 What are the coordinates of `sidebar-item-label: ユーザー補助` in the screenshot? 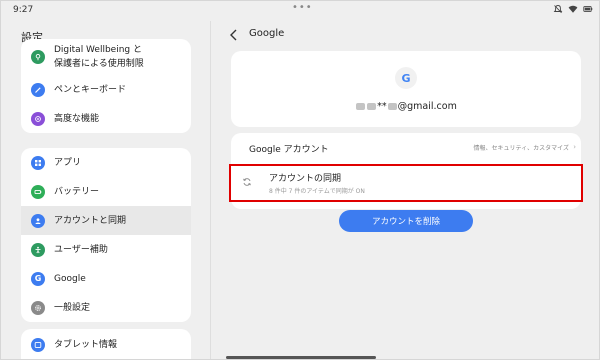 It's located at (81, 249).